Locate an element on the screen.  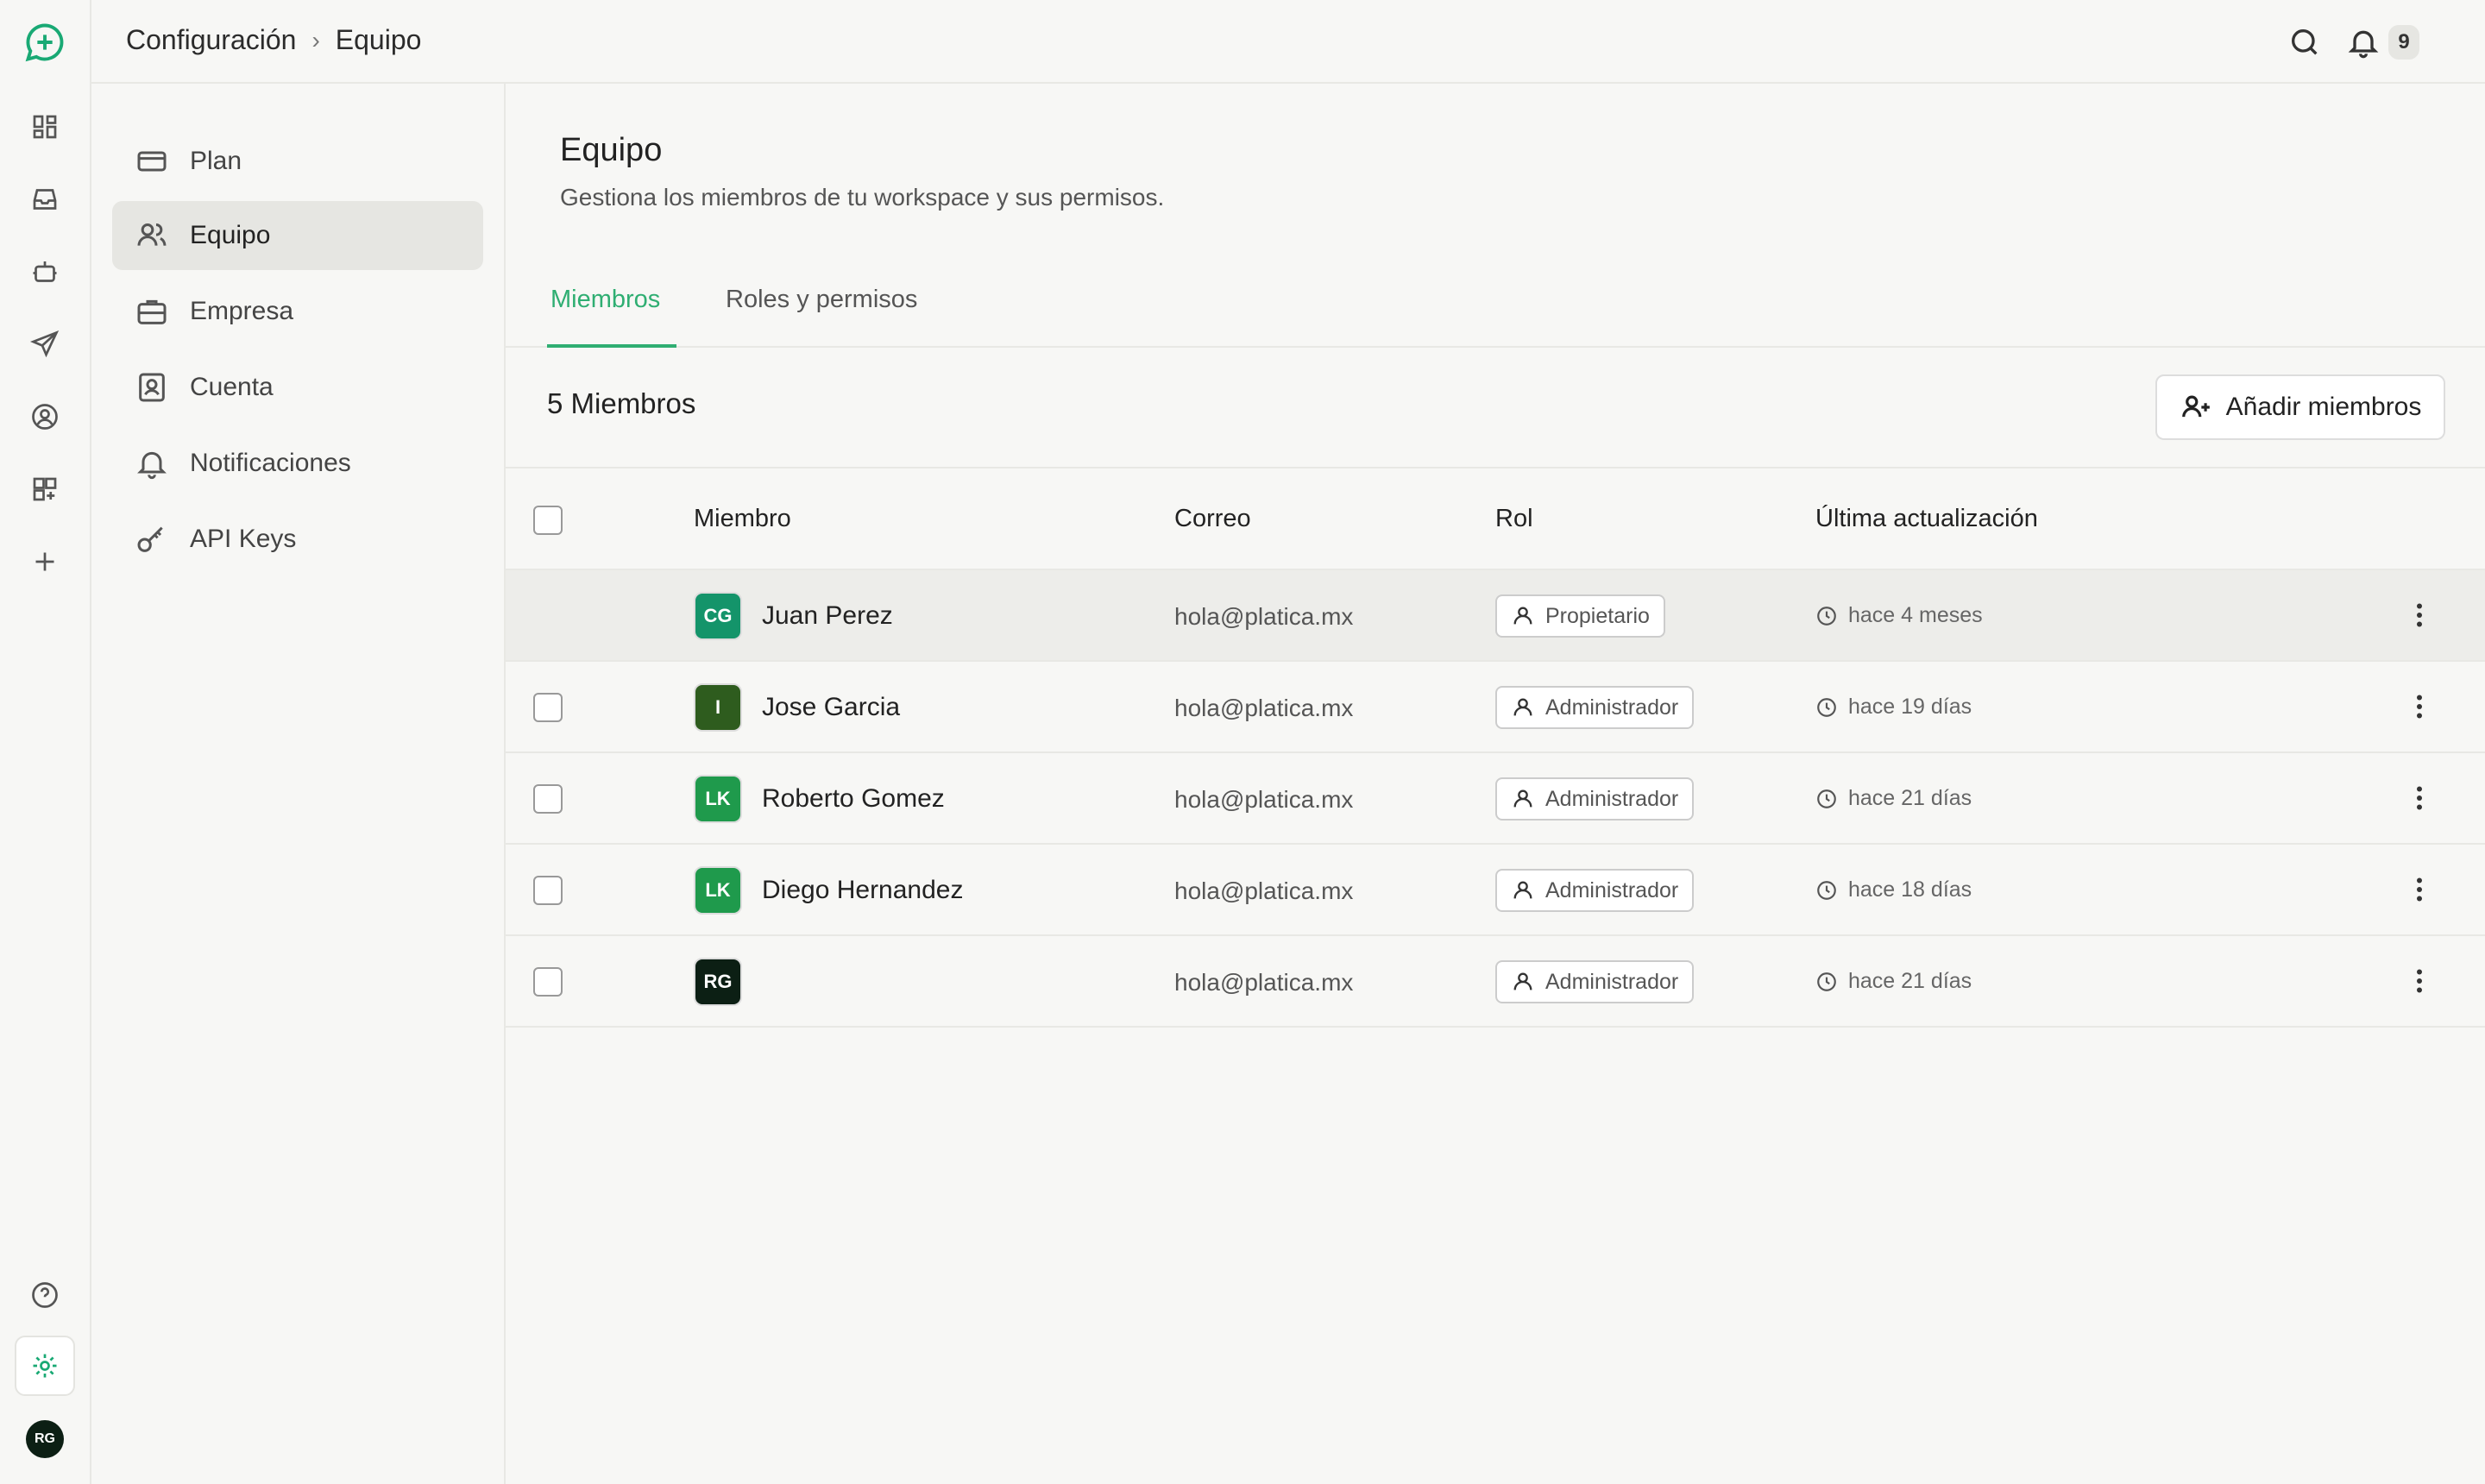
tab-roles-permisos: Roles y permisos is located at coordinates (821, 317).